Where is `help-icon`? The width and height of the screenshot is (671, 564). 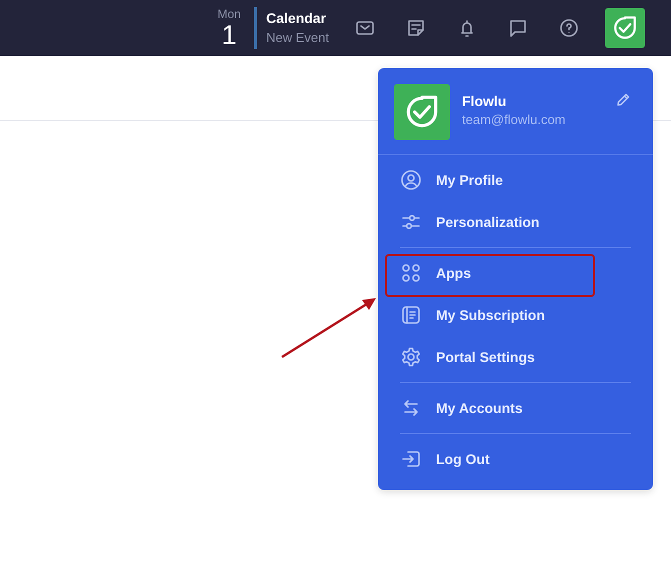 help-icon is located at coordinates (569, 28).